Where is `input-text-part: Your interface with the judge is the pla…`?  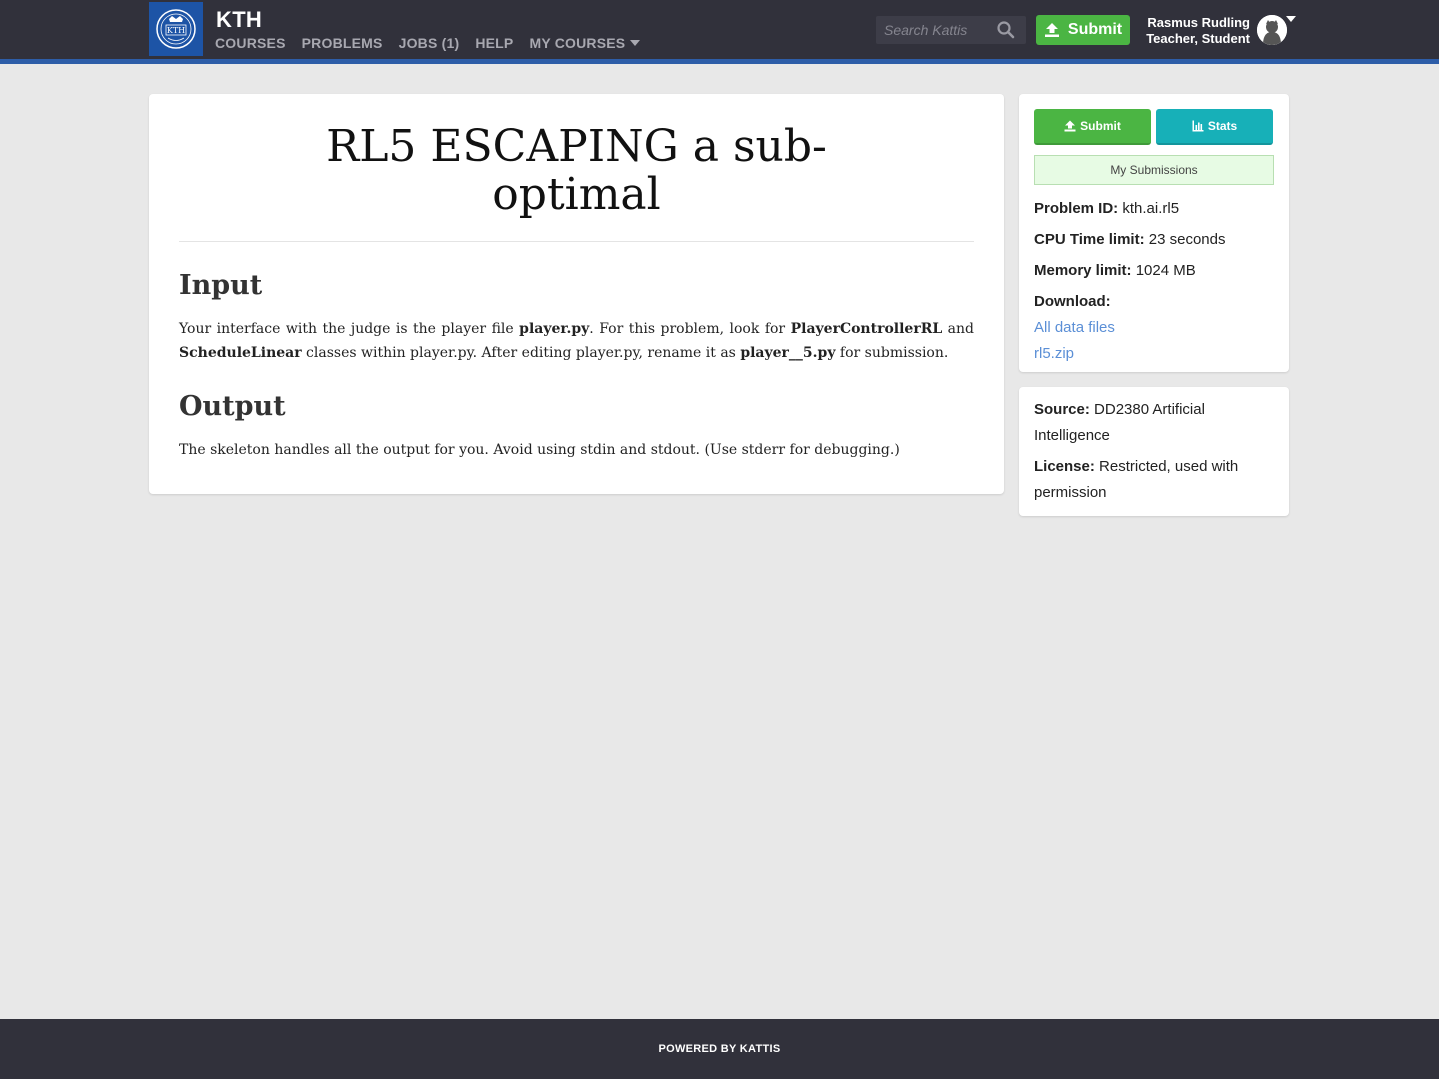 input-text-part: Your interface with the judge is the pla… is located at coordinates (349, 329).